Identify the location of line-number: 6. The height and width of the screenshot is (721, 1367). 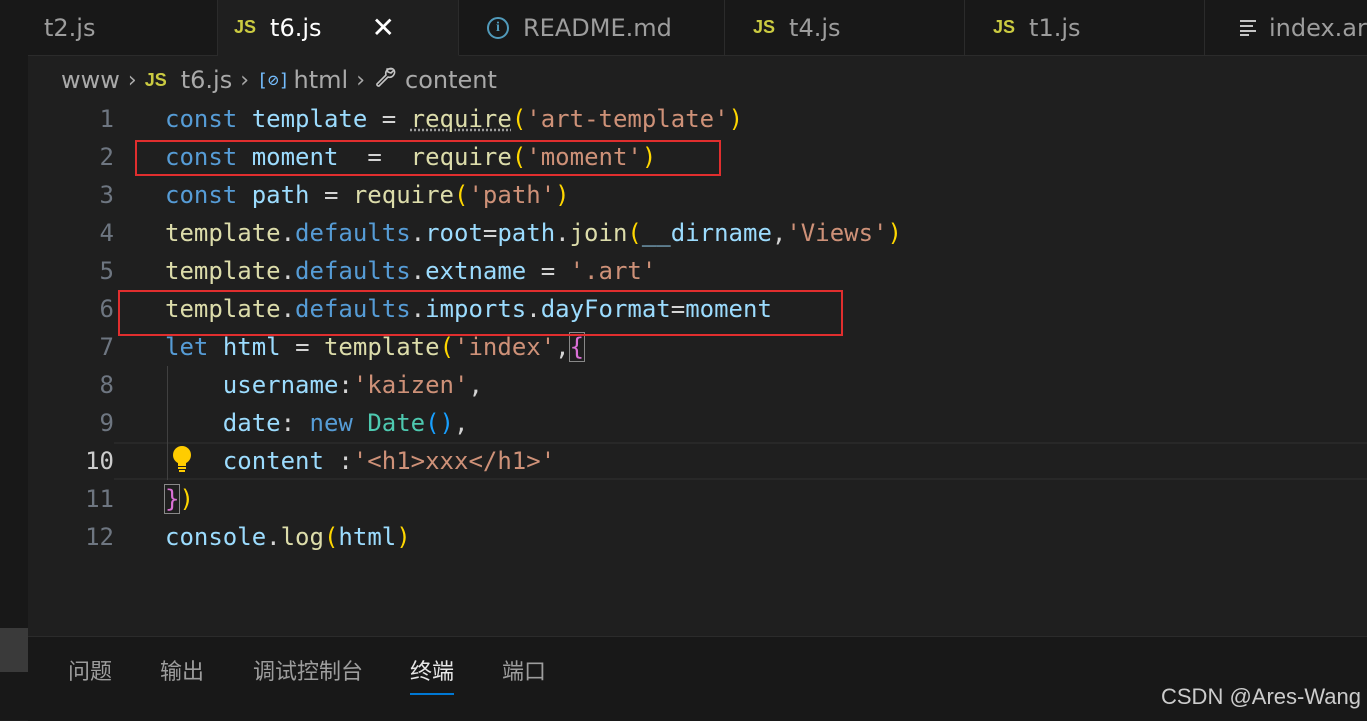
(71, 309).